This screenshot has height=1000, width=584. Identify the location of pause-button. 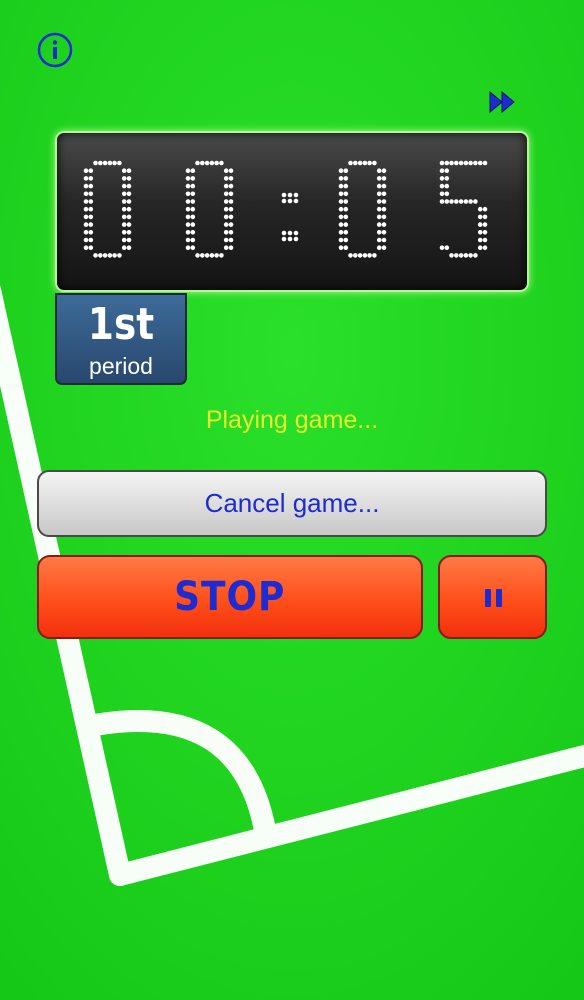
(492, 597).